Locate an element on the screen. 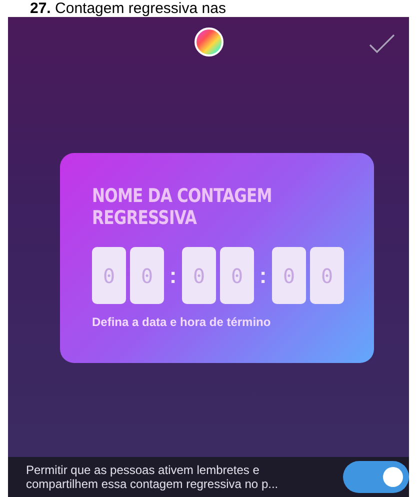 The width and height of the screenshot is (417, 497). reminder-toggle is located at coordinates (376, 477).